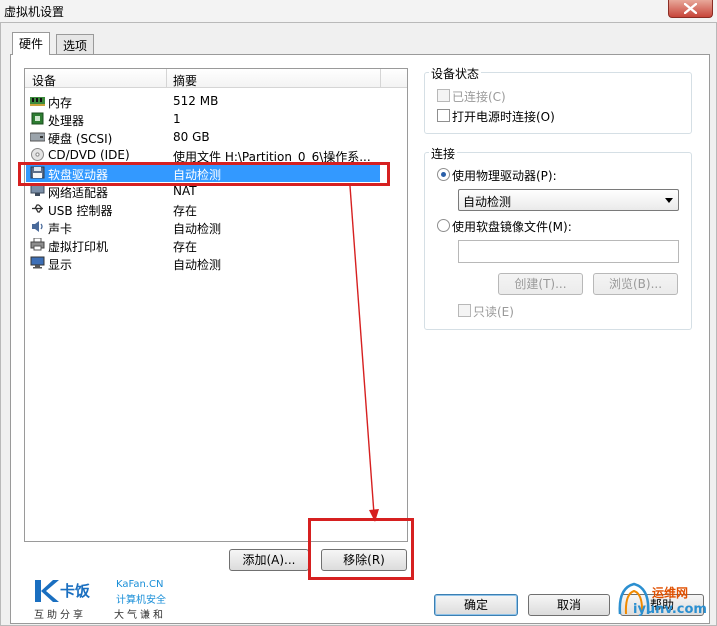 This screenshot has height=626, width=717. What do you see at coordinates (670, 593) in the screenshot?
I see `yunwei-logo-text: 运维网` at bounding box center [670, 593].